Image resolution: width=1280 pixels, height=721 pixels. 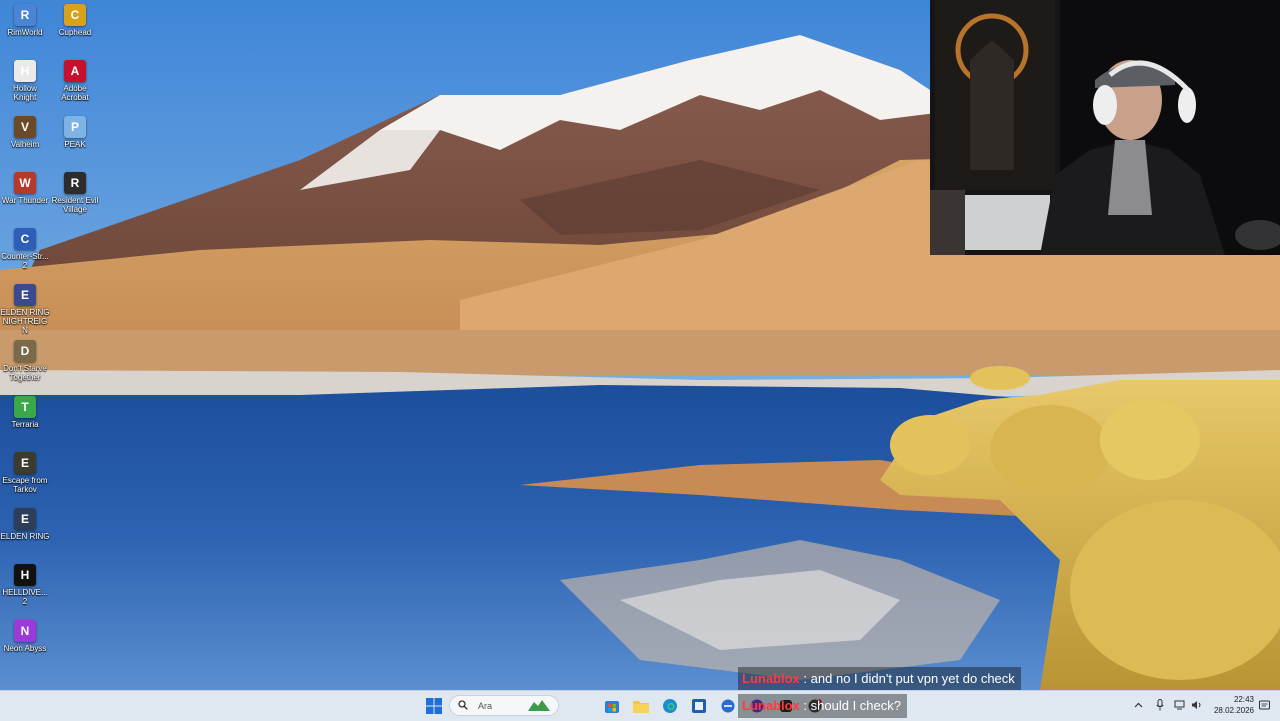 I want to click on desktop-icon-label: Neon Abyss, so click(x=25, y=648).